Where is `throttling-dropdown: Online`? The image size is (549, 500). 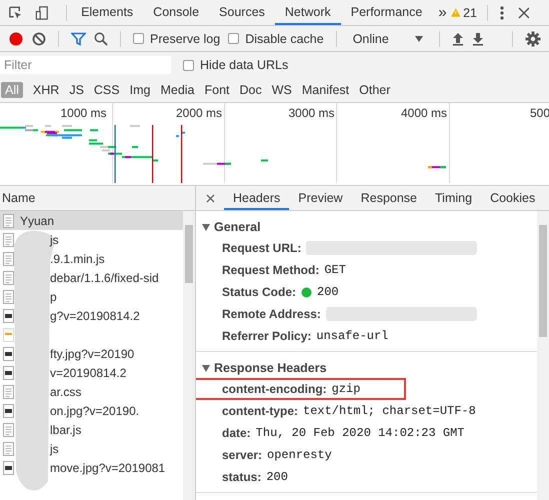 throttling-dropdown: Online is located at coordinates (387, 39).